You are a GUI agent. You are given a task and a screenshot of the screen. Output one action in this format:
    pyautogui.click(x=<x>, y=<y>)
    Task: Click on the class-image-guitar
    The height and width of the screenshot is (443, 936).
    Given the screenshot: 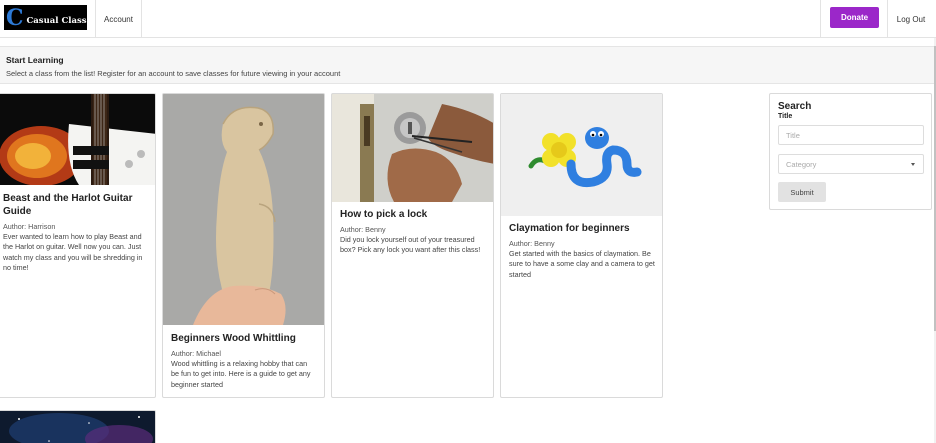 What is the action you would take?
    pyautogui.click(x=77, y=140)
    